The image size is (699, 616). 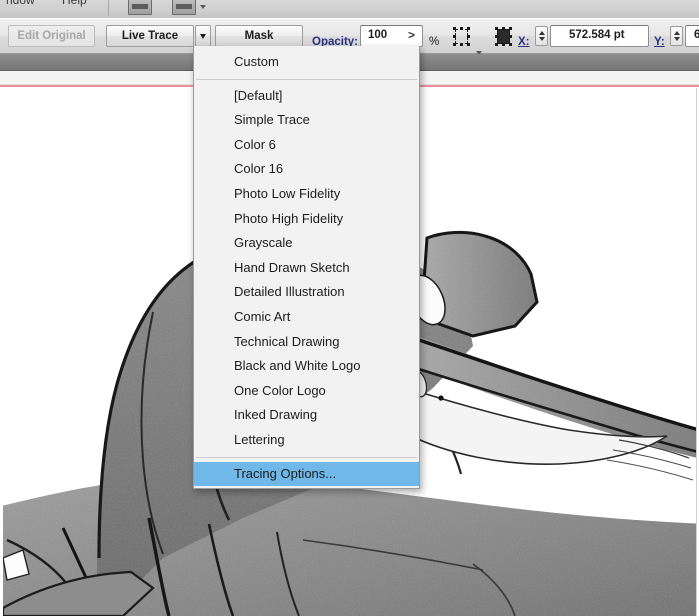 What do you see at coordinates (74, 3) in the screenshot?
I see `menu-item-help: Help` at bounding box center [74, 3].